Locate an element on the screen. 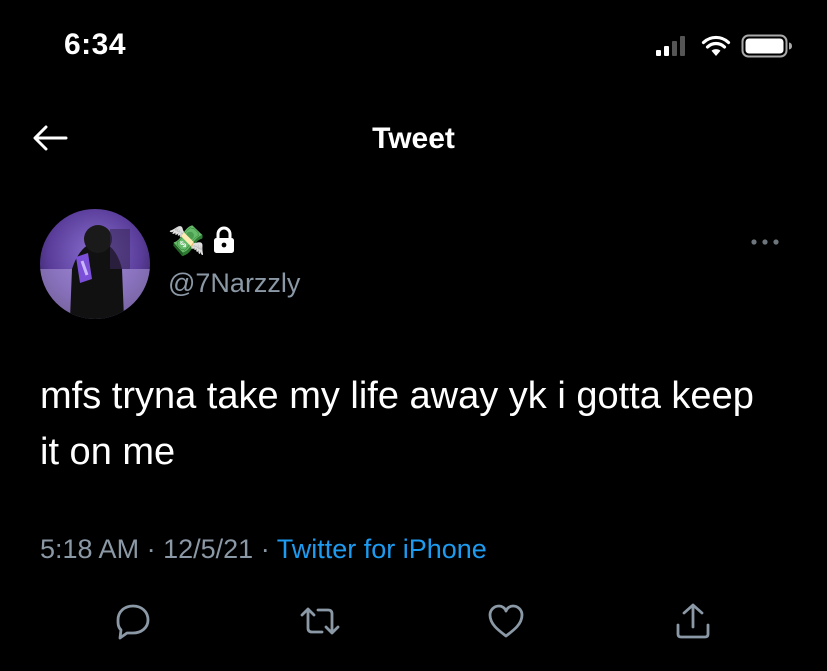  tweet-meta: 5:18 AM · 12/5/21 · Twitter for iPhone is located at coordinates (263, 549).